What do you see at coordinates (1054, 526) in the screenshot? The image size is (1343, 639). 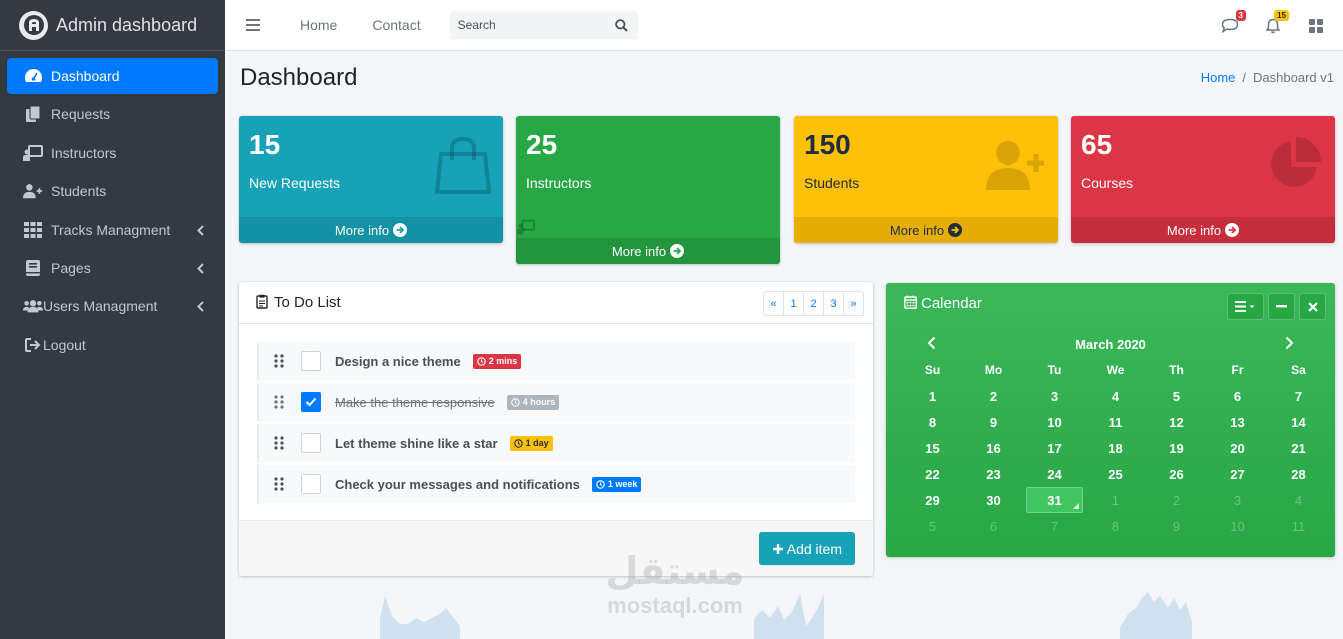 I see `calendar-day-other-month: 7` at bounding box center [1054, 526].